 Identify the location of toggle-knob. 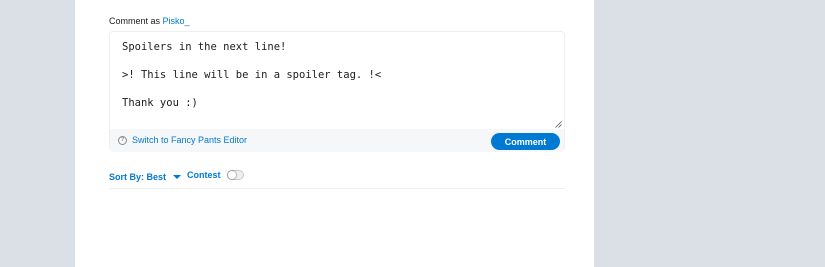
(231, 175).